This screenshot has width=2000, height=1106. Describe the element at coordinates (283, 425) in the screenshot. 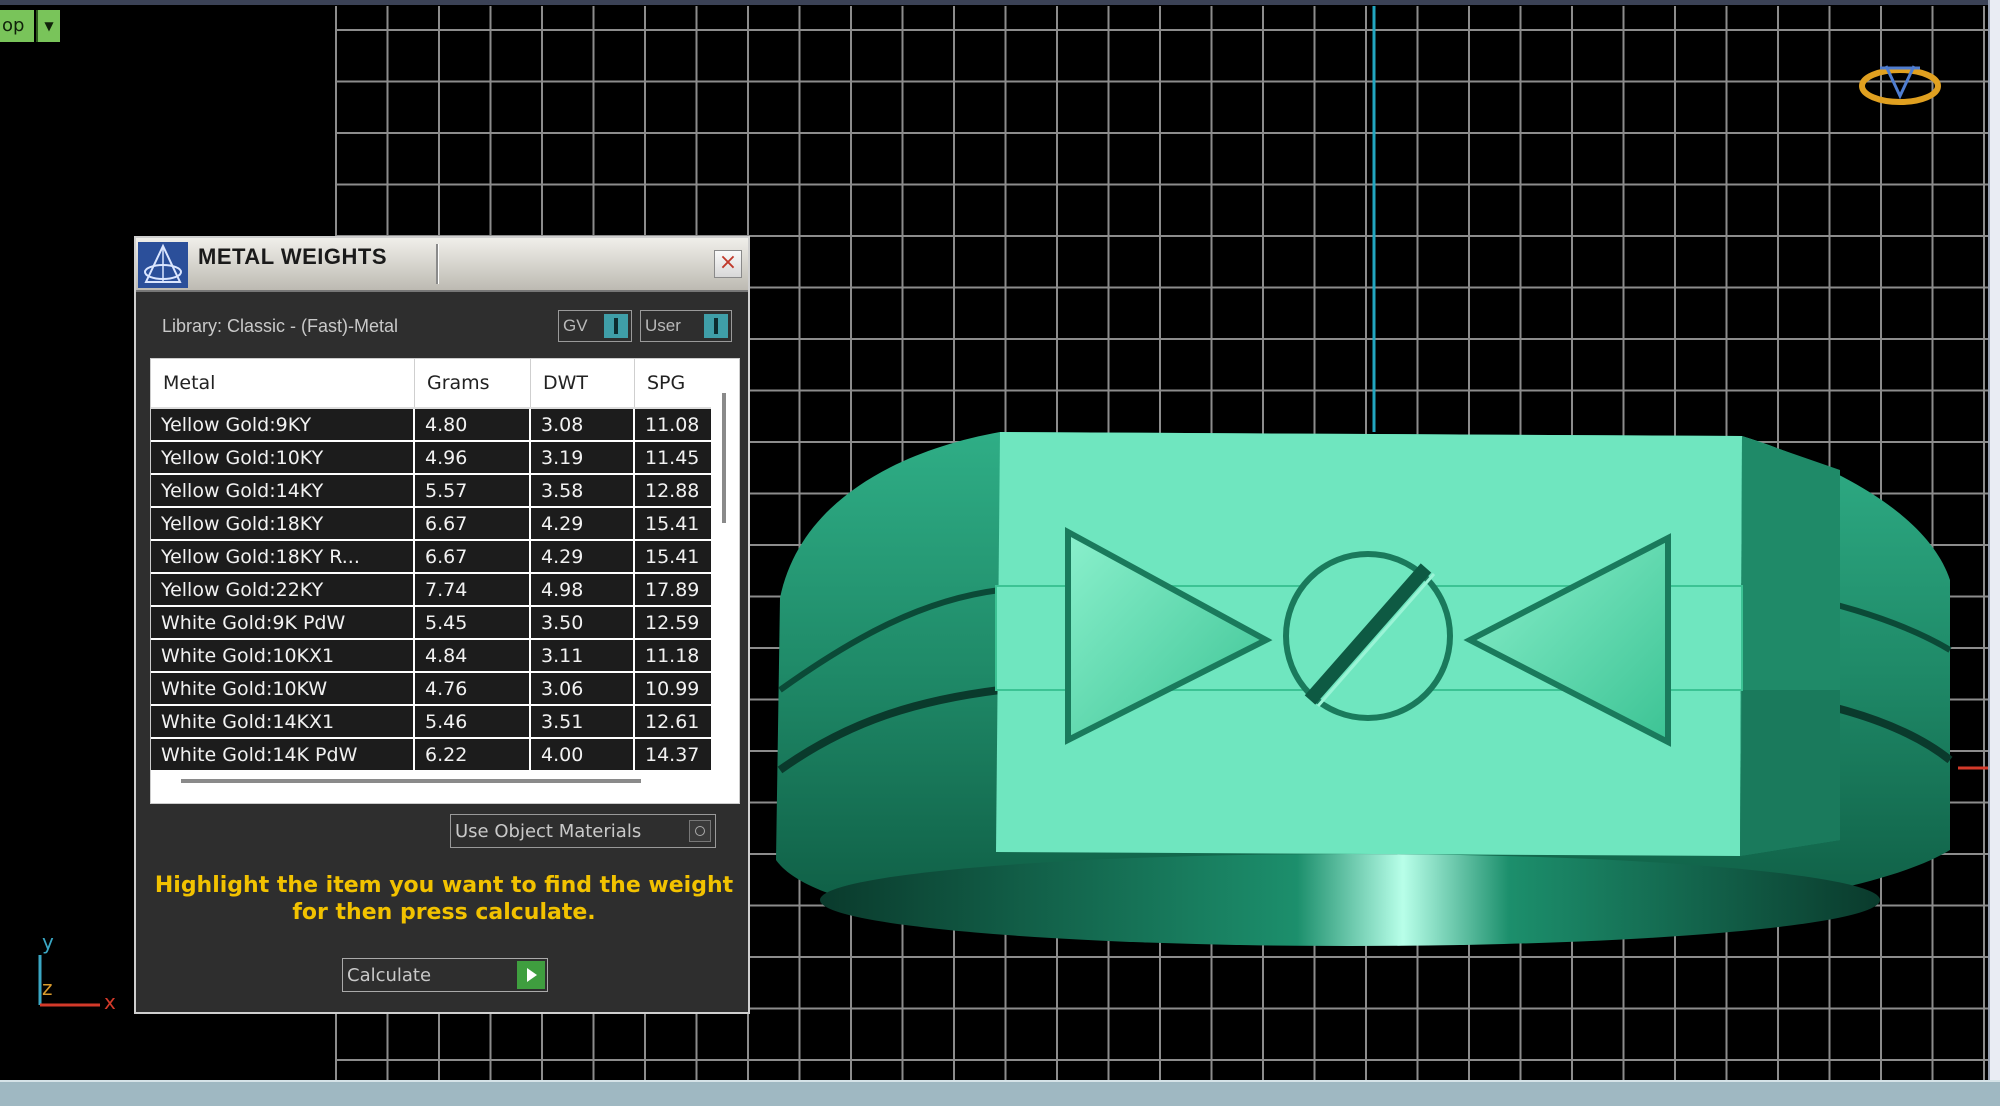

I see `cell-metal: Yellow Gold:9KY` at that location.